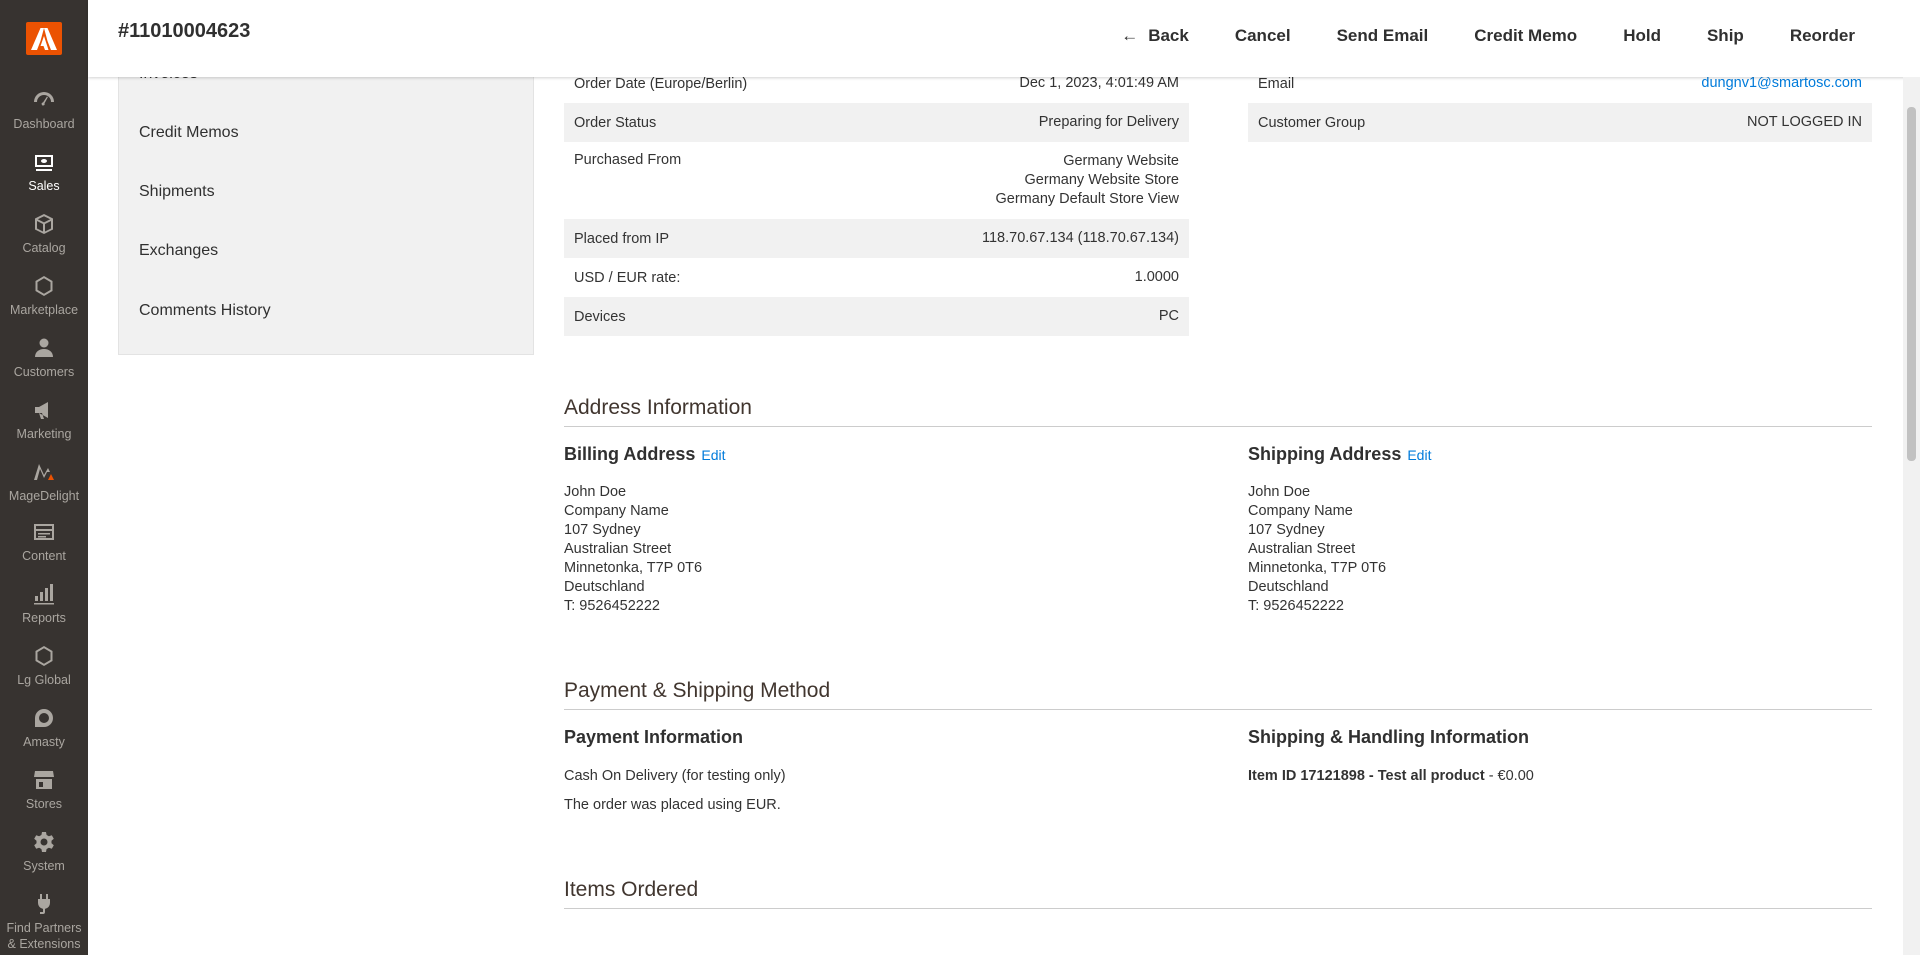  Describe the element at coordinates (1263, 36) in the screenshot. I see `cancel-button: Cancel` at that location.